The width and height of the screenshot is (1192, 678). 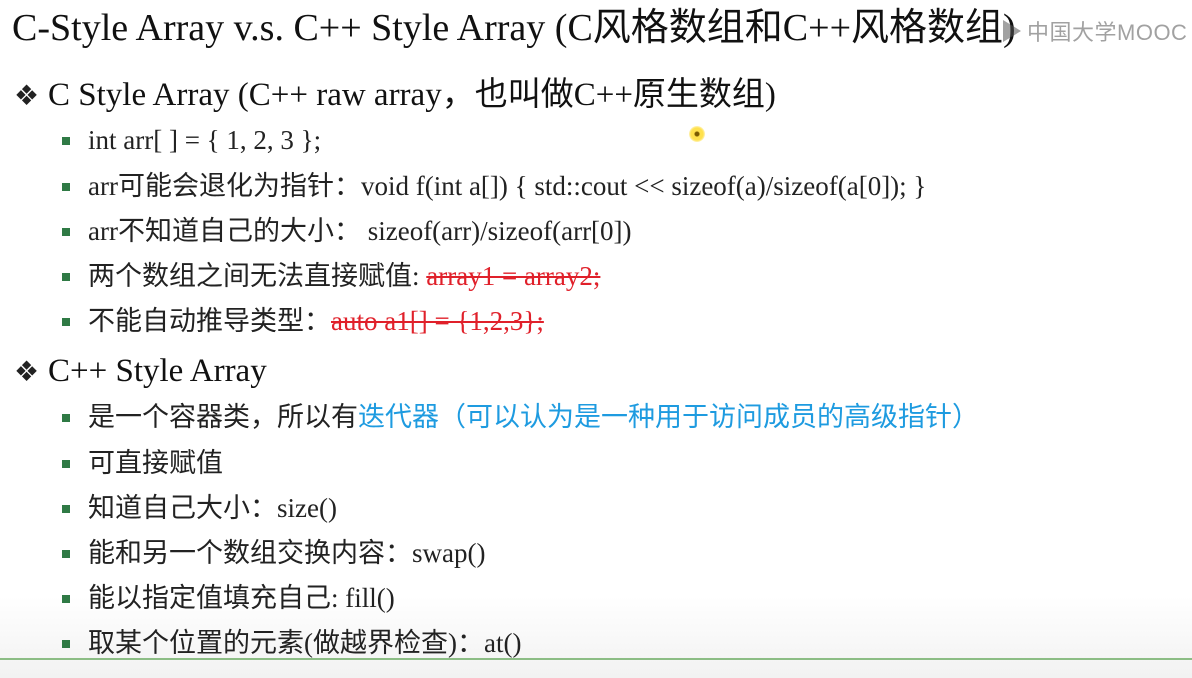 I want to click on play-icon, so click(x=1012, y=31).